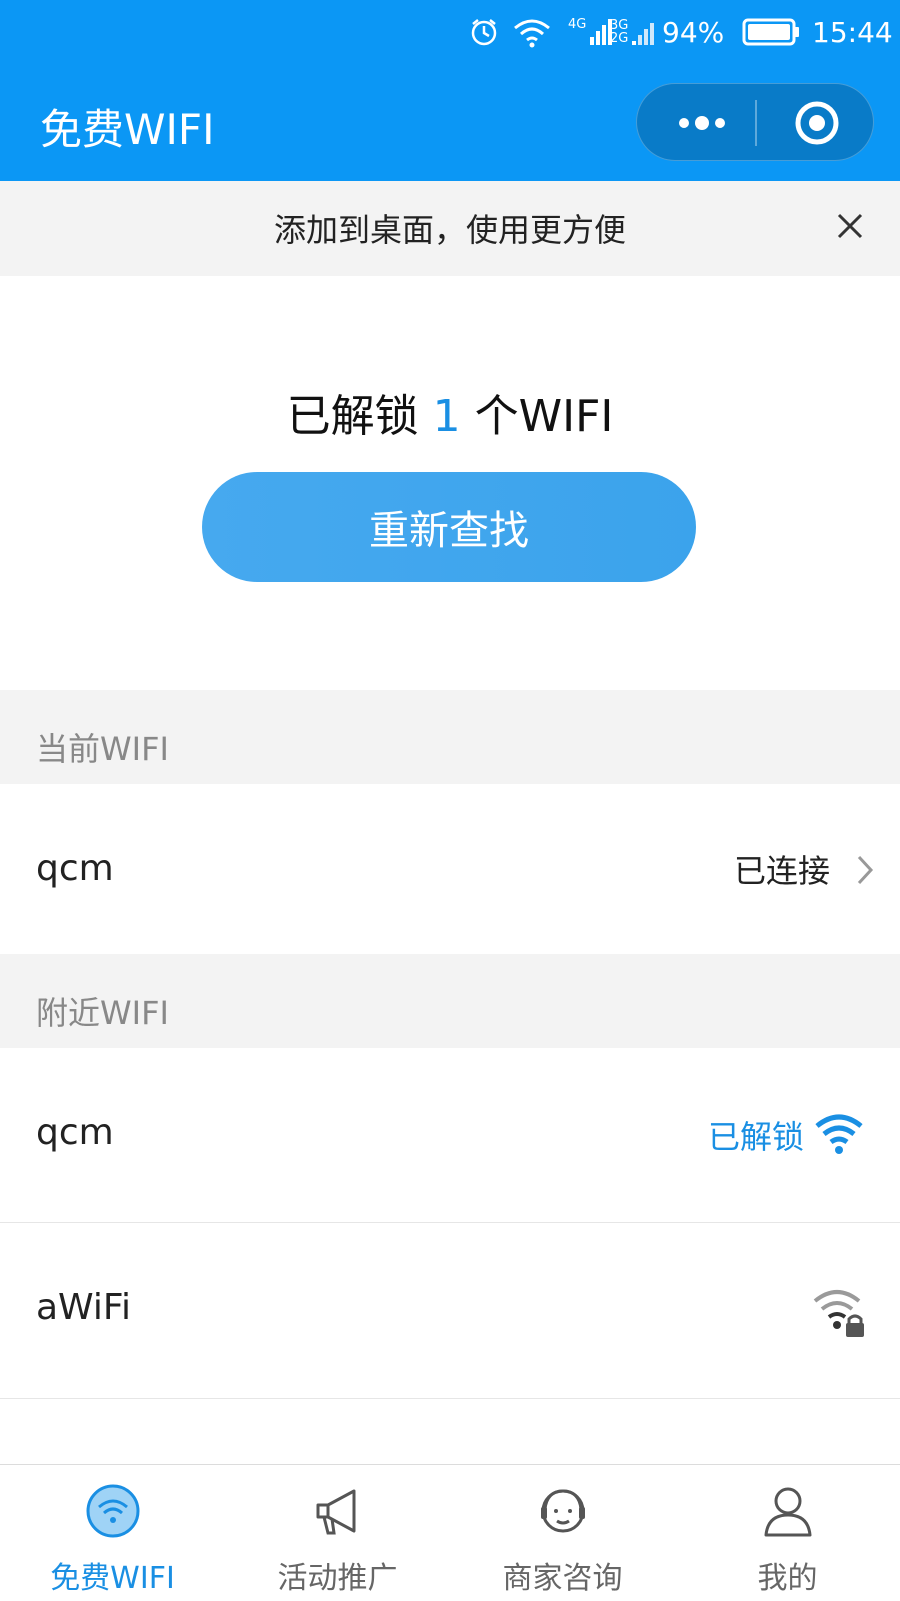 Image resolution: width=900 pixels, height=1601 pixels. I want to click on user-icon, so click(787, 1511).